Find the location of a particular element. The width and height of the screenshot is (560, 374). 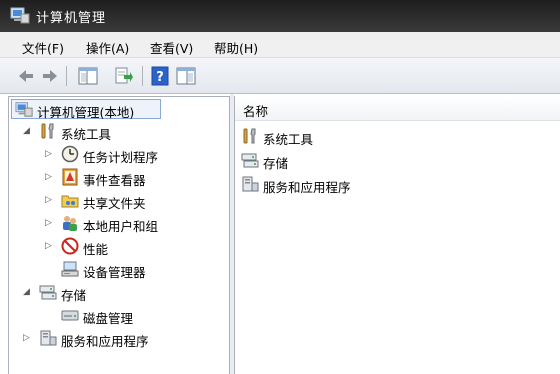

tree-label: 计算机管理(本地) is located at coordinates (86, 112).